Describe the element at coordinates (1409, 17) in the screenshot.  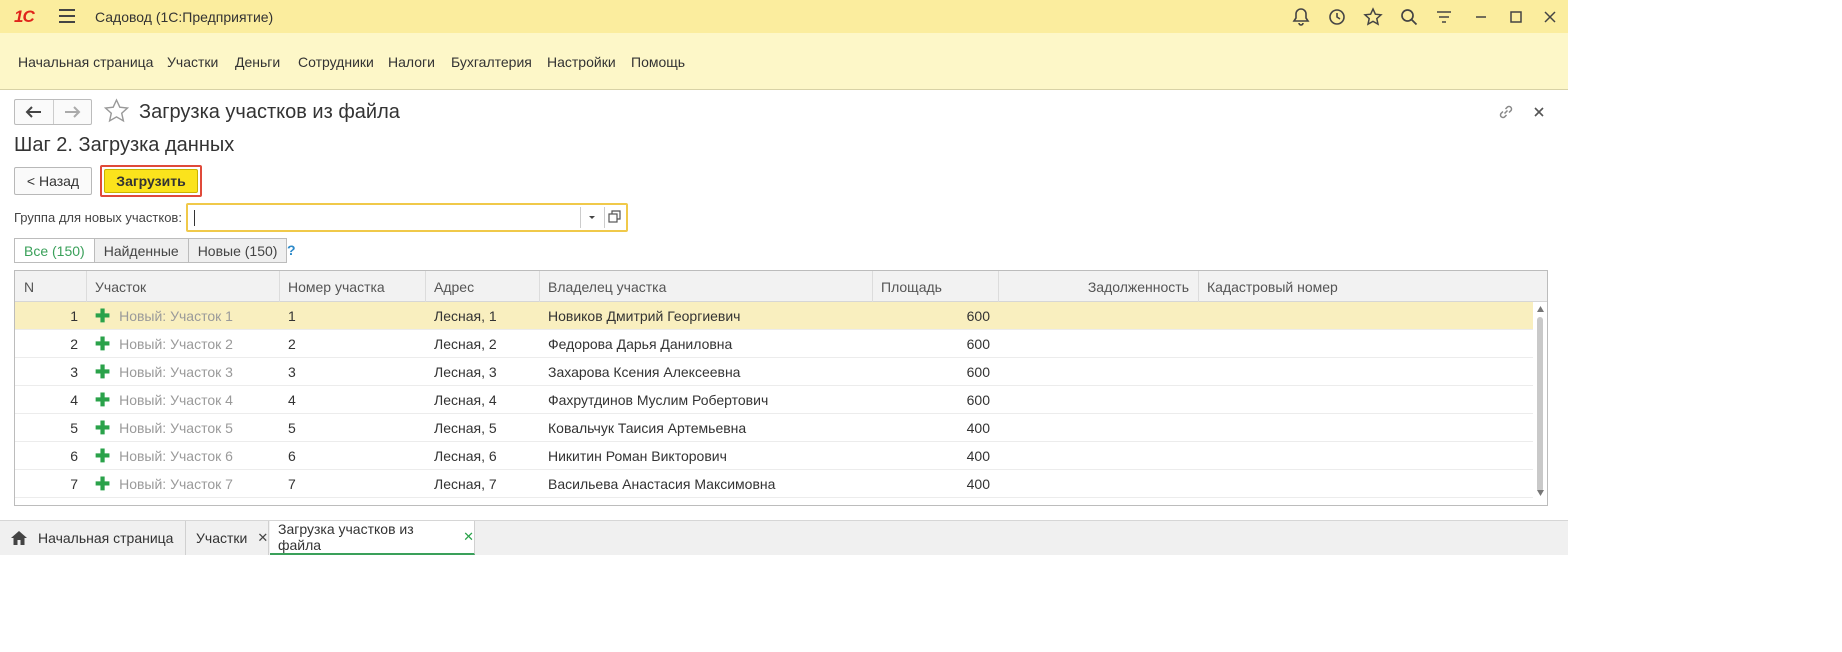
I see `search-icon` at that location.